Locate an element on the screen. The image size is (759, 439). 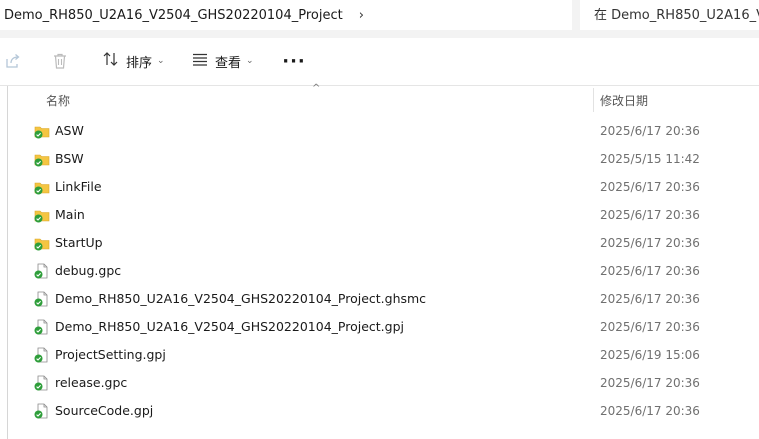
file-name: Main is located at coordinates (70, 214).